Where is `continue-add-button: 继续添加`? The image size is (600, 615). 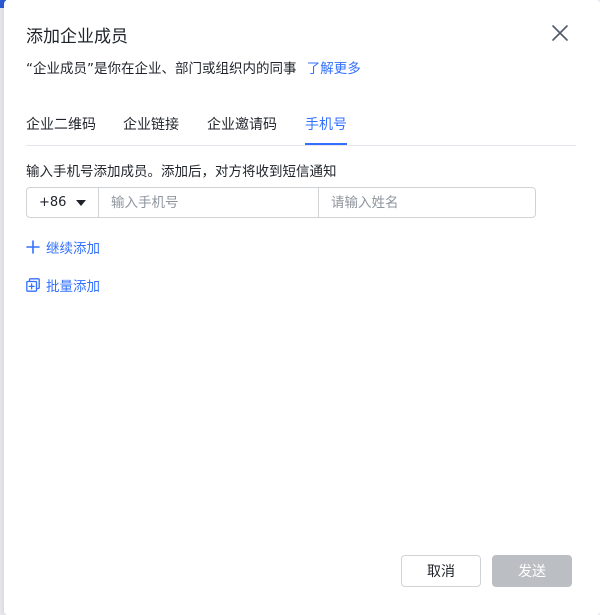 continue-add-button: 继续添加 is located at coordinates (63, 247).